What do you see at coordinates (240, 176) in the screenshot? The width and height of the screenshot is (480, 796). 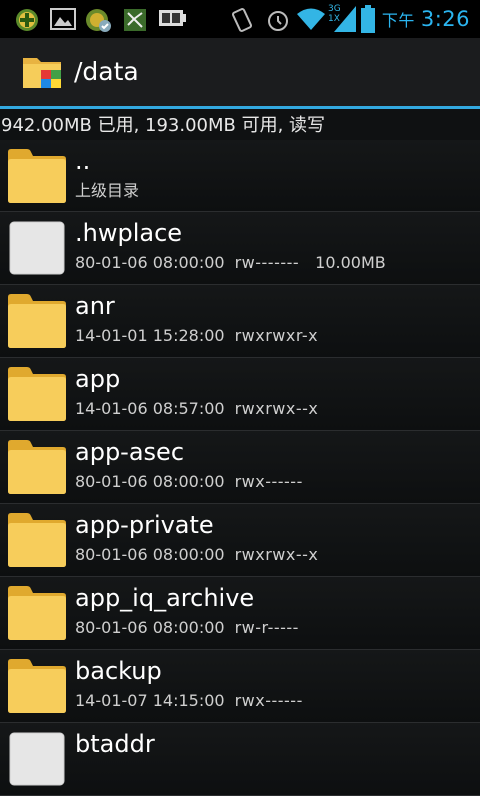 I see `file-list-item: .. 上级目录` at bounding box center [240, 176].